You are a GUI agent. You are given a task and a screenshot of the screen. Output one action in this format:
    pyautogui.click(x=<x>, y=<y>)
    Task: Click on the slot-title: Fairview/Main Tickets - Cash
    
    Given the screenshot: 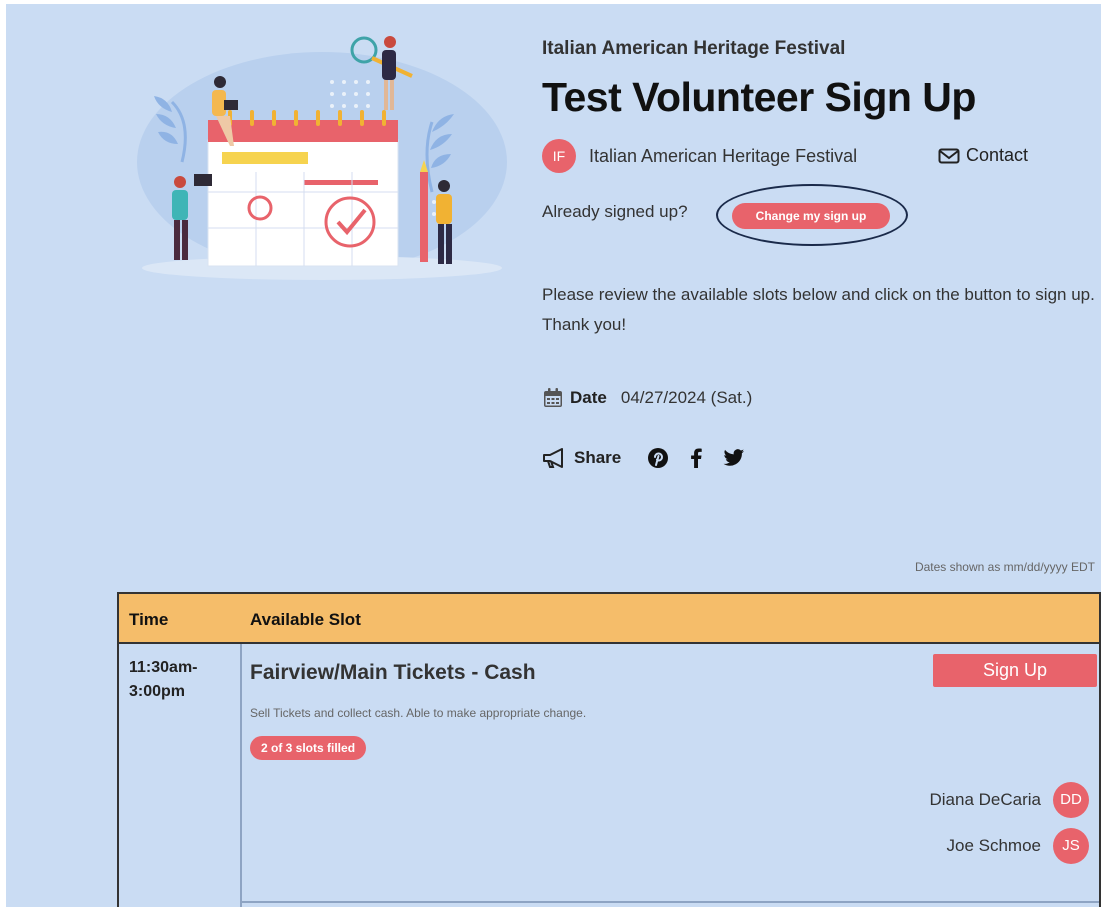 What is the action you would take?
    pyautogui.click(x=393, y=672)
    